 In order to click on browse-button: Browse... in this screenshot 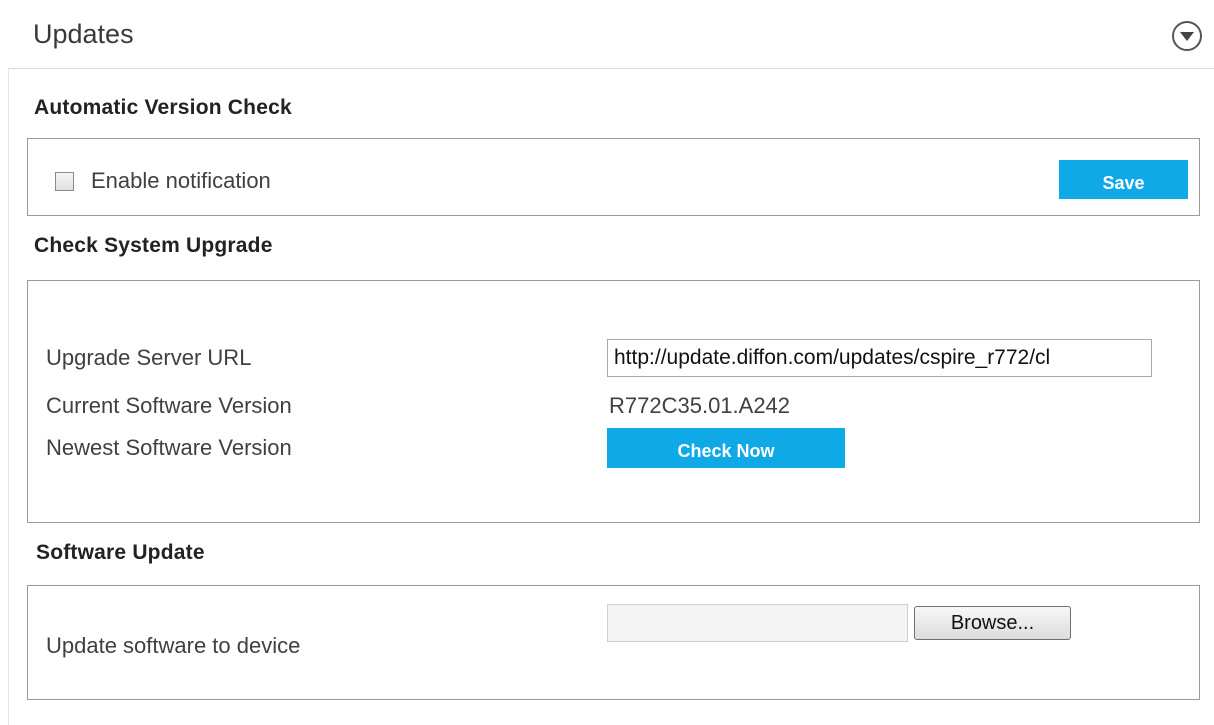, I will do `click(992, 623)`.